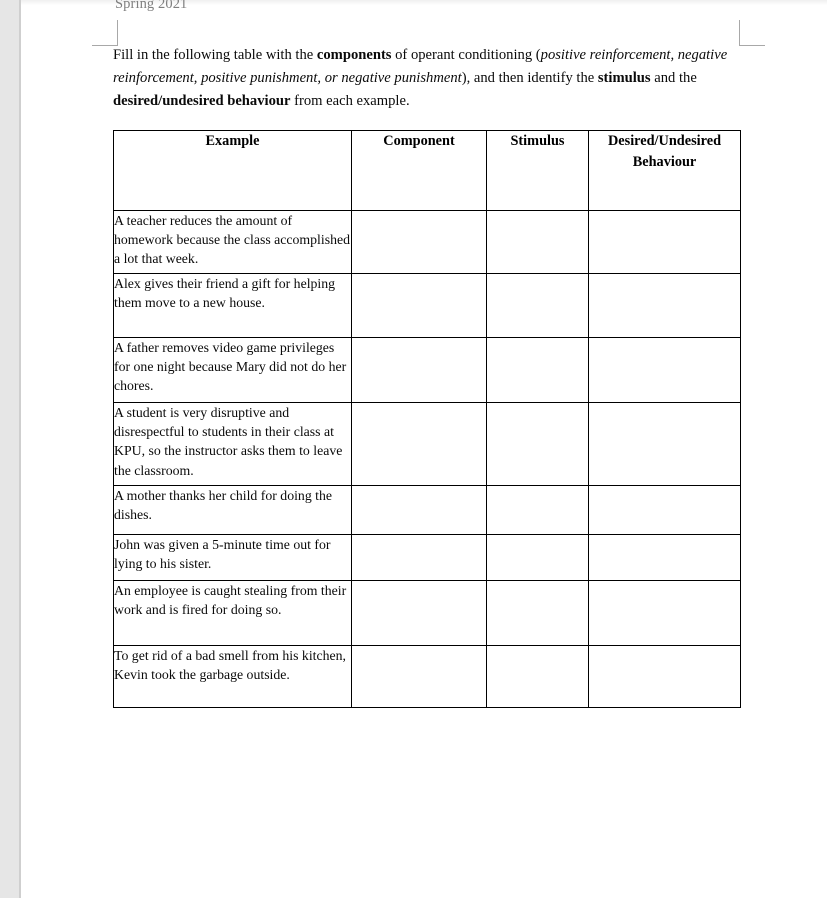 The height and width of the screenshot is (898, 827). What do you see at coordinates (151, 6) in the screenshot?
I see `running-header: Spring 2021` at bounding box center [151, 6].